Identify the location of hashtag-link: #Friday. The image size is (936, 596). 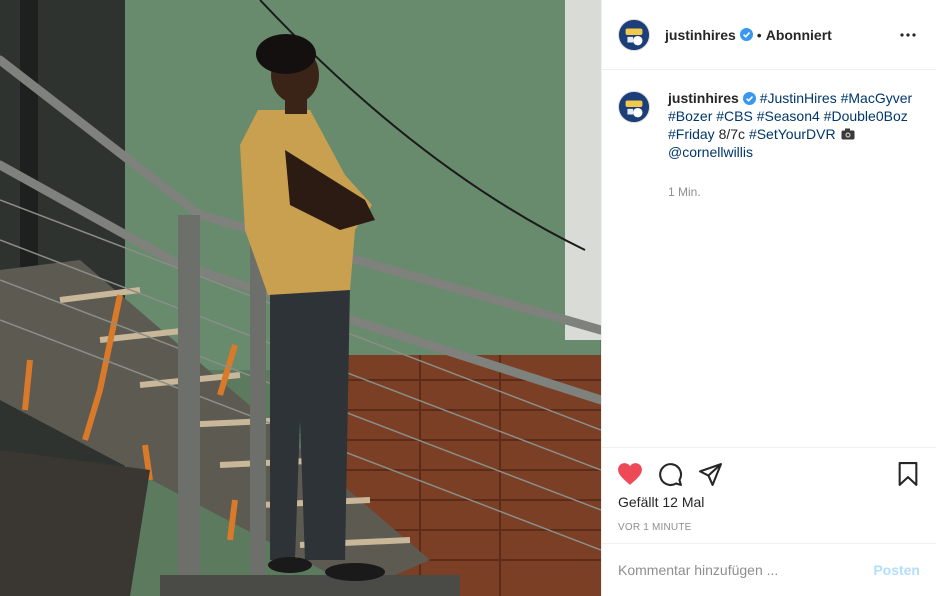
(691, 134).